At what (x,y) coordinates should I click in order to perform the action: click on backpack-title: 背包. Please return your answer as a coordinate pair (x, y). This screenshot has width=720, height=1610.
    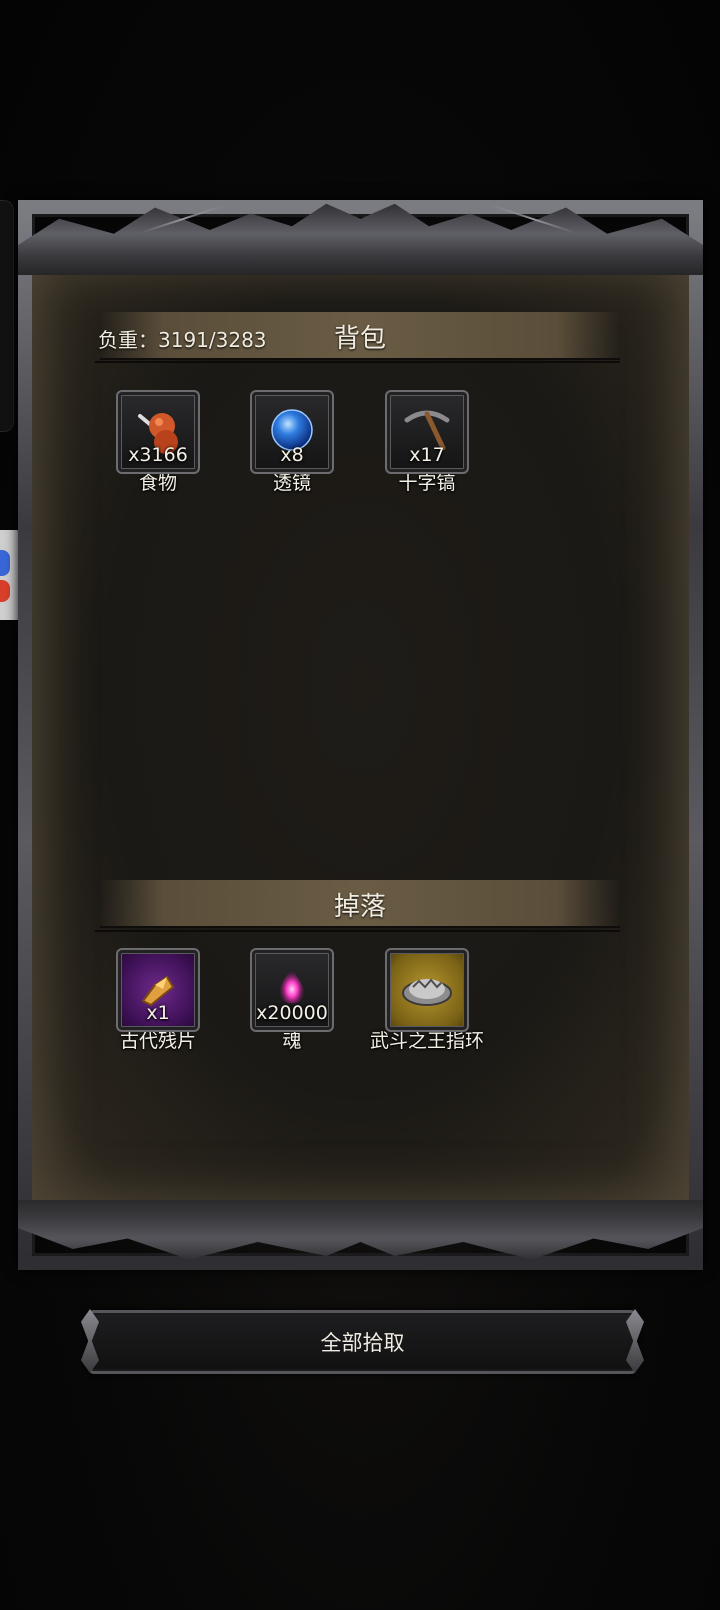
    Looking at the image, I should click on (359, 339).